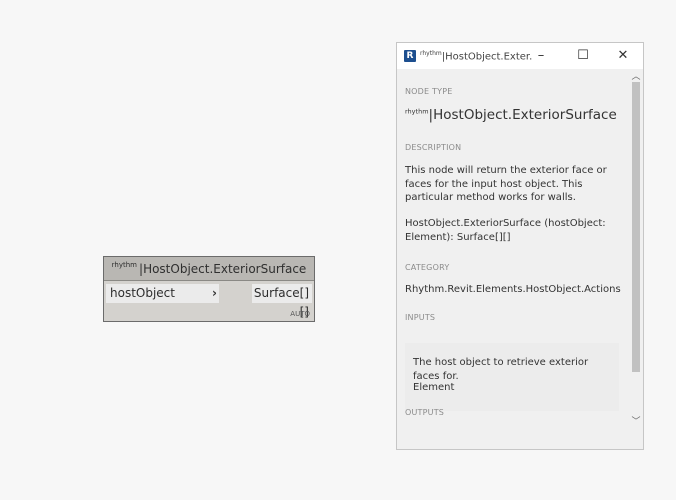  I want to click on scroll-up-icon: ︿, so click(636, 75).